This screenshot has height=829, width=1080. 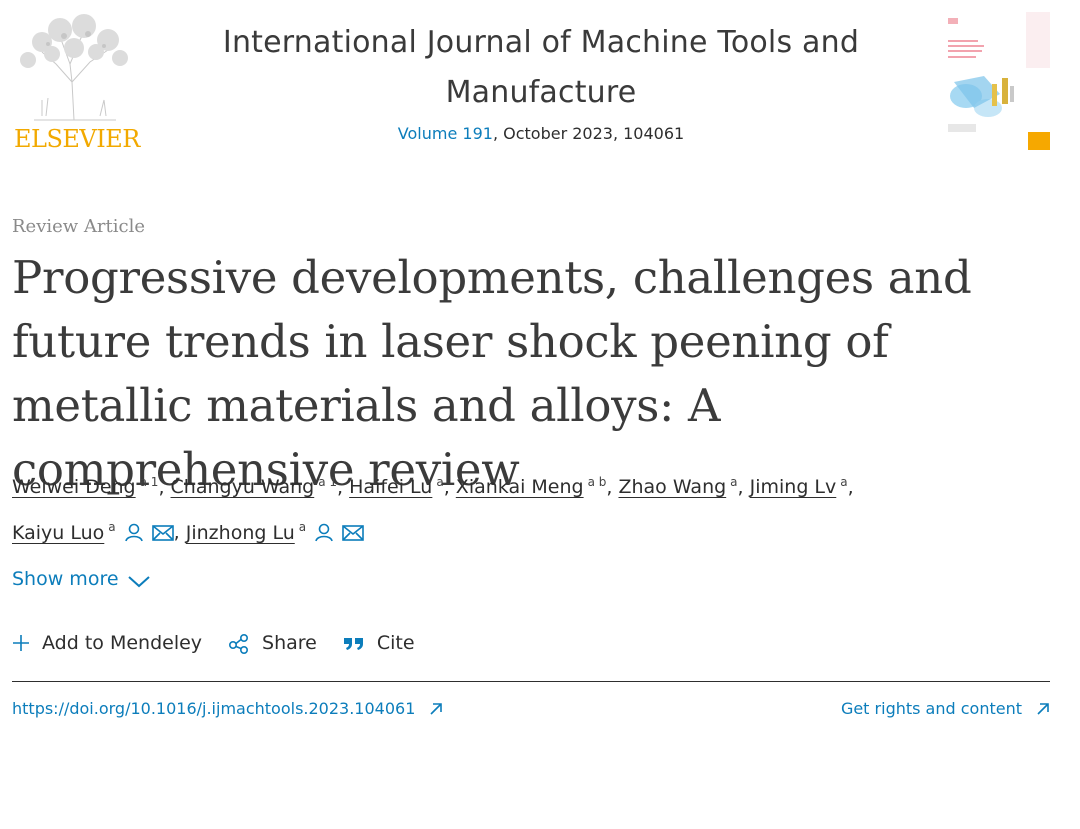 I want to click on divider-line, so click(x=531, y=681).